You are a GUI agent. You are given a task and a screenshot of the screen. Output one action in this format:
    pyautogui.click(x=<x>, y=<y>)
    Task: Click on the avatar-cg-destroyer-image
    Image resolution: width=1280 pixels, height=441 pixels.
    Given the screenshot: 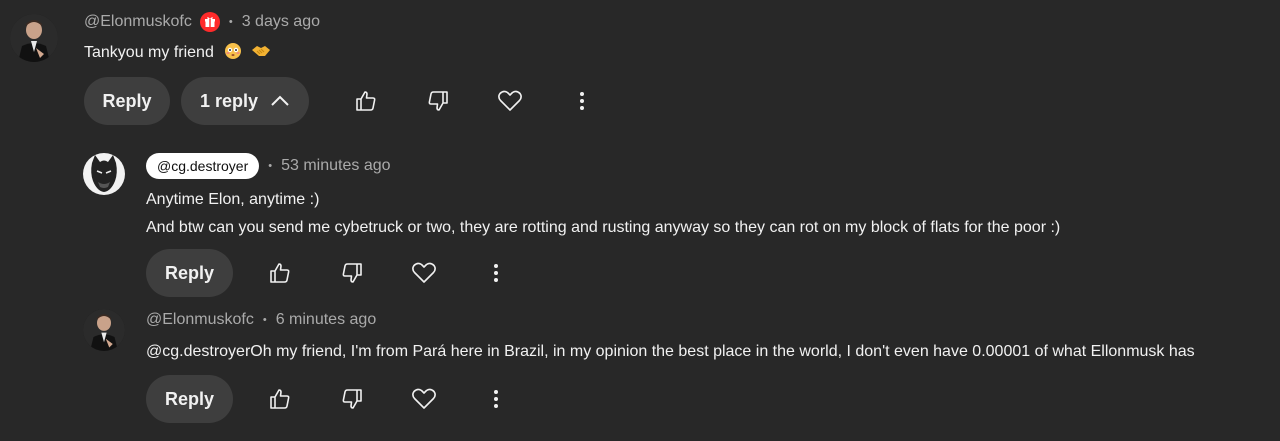 What is the action you would take?
    pyautogui.click(x=104, y=174)
    